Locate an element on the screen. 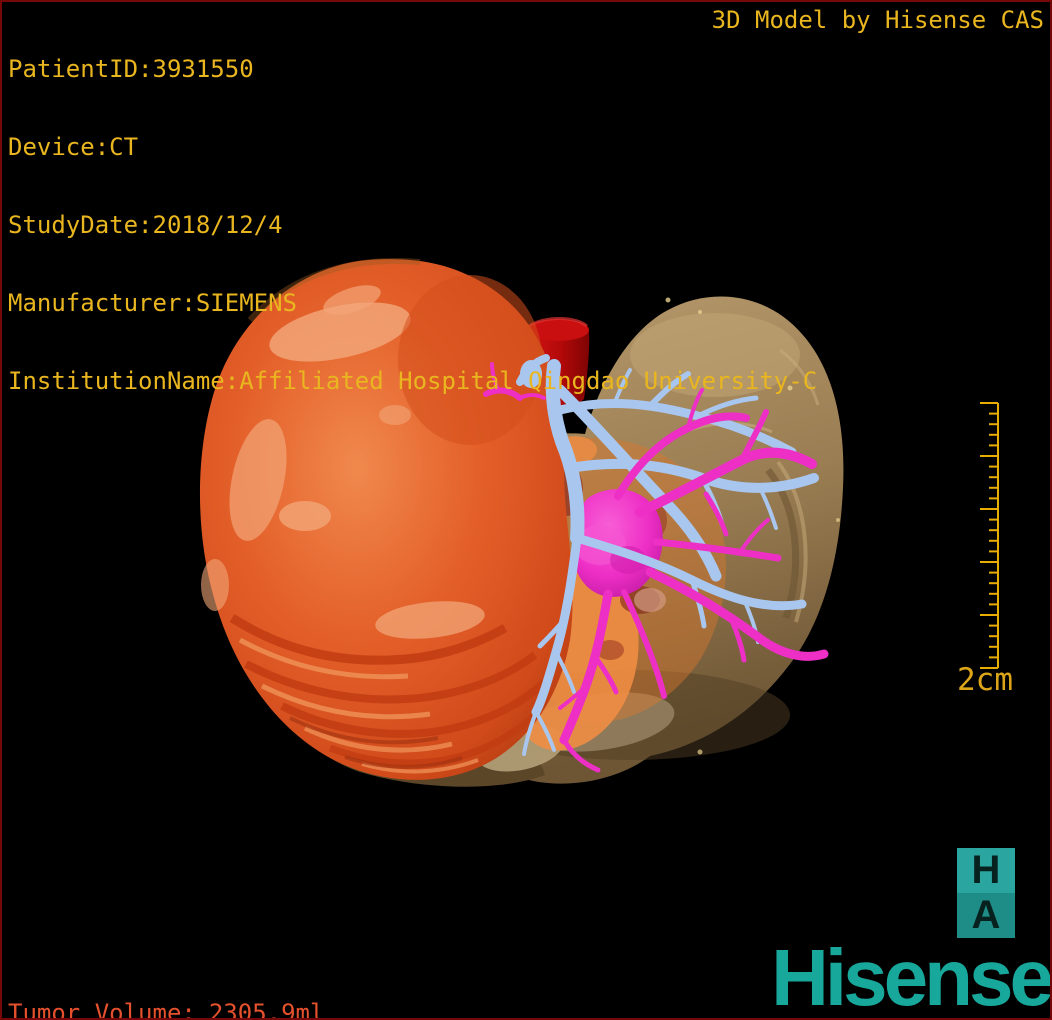 The width and height of the screenshot is (1052, 1020). badge-letter-h: H is located at coordinates (986, 870).